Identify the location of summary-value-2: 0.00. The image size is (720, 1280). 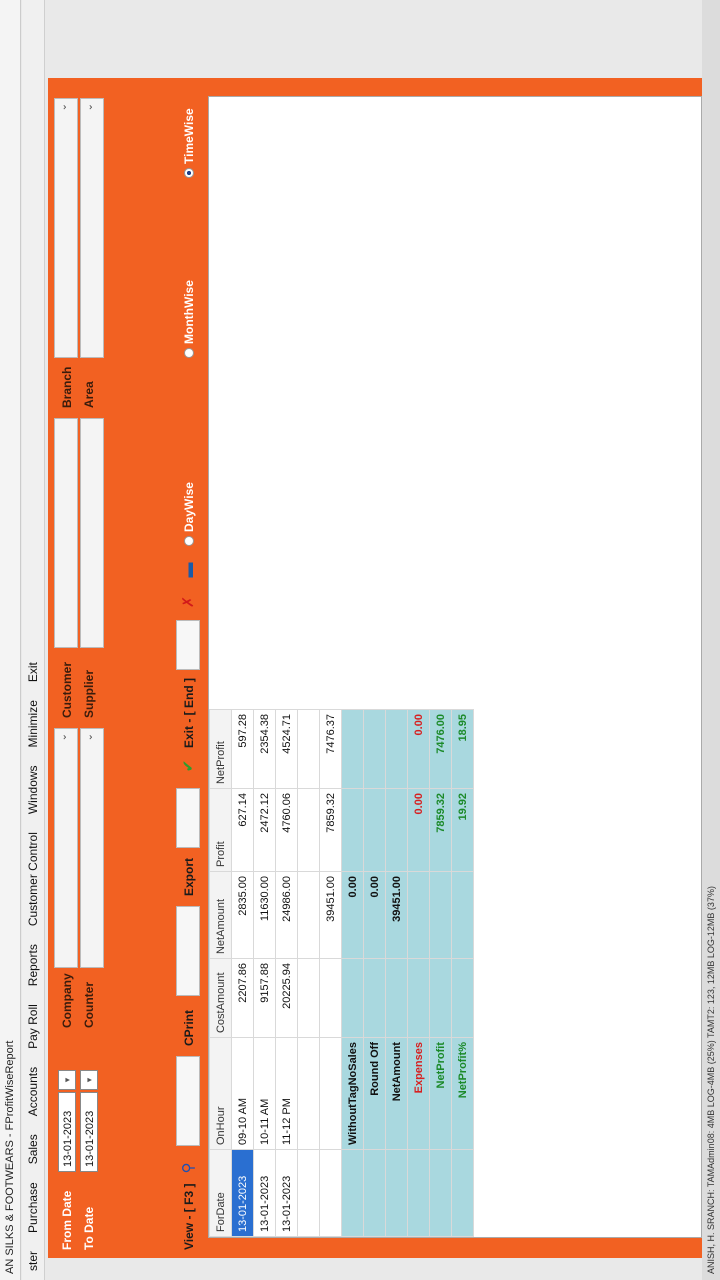
(418, 749).